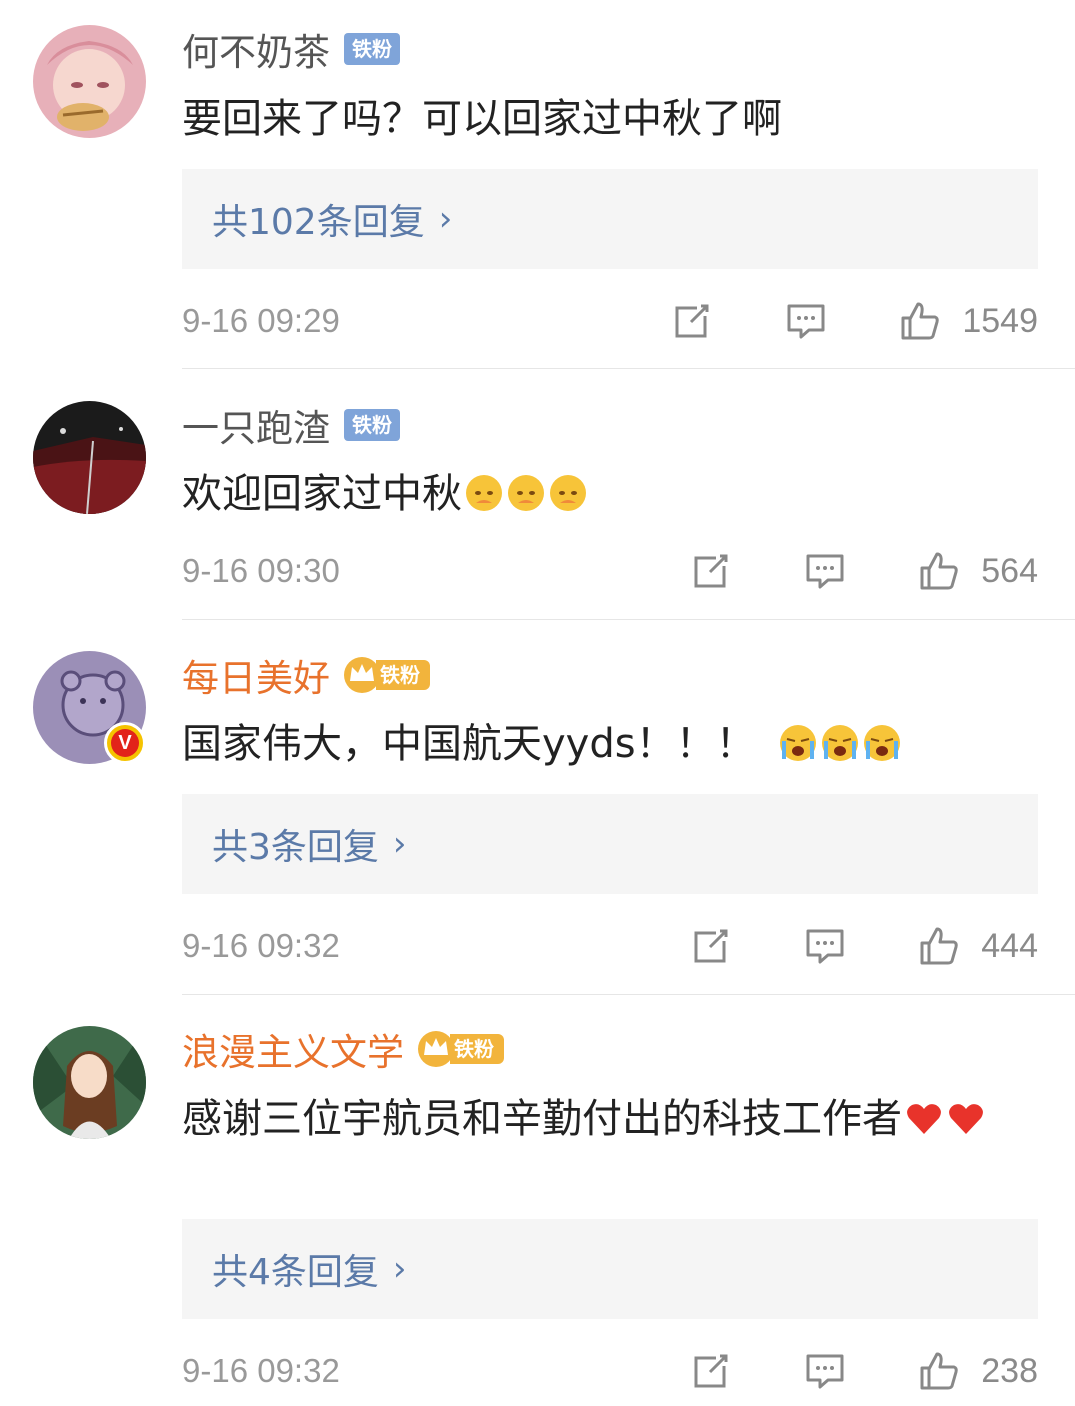 The width and height of the screenshot is (1075, 1406). I want to click on username-row: 何不奶茶 铁粉, so click(291, 49).